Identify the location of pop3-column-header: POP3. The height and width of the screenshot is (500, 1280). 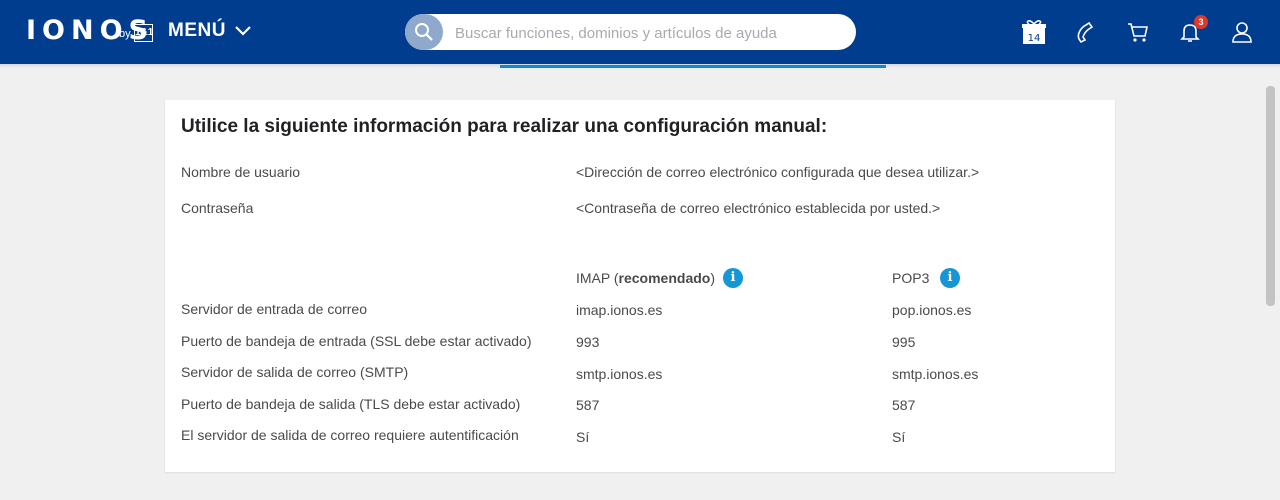
(911, 278).